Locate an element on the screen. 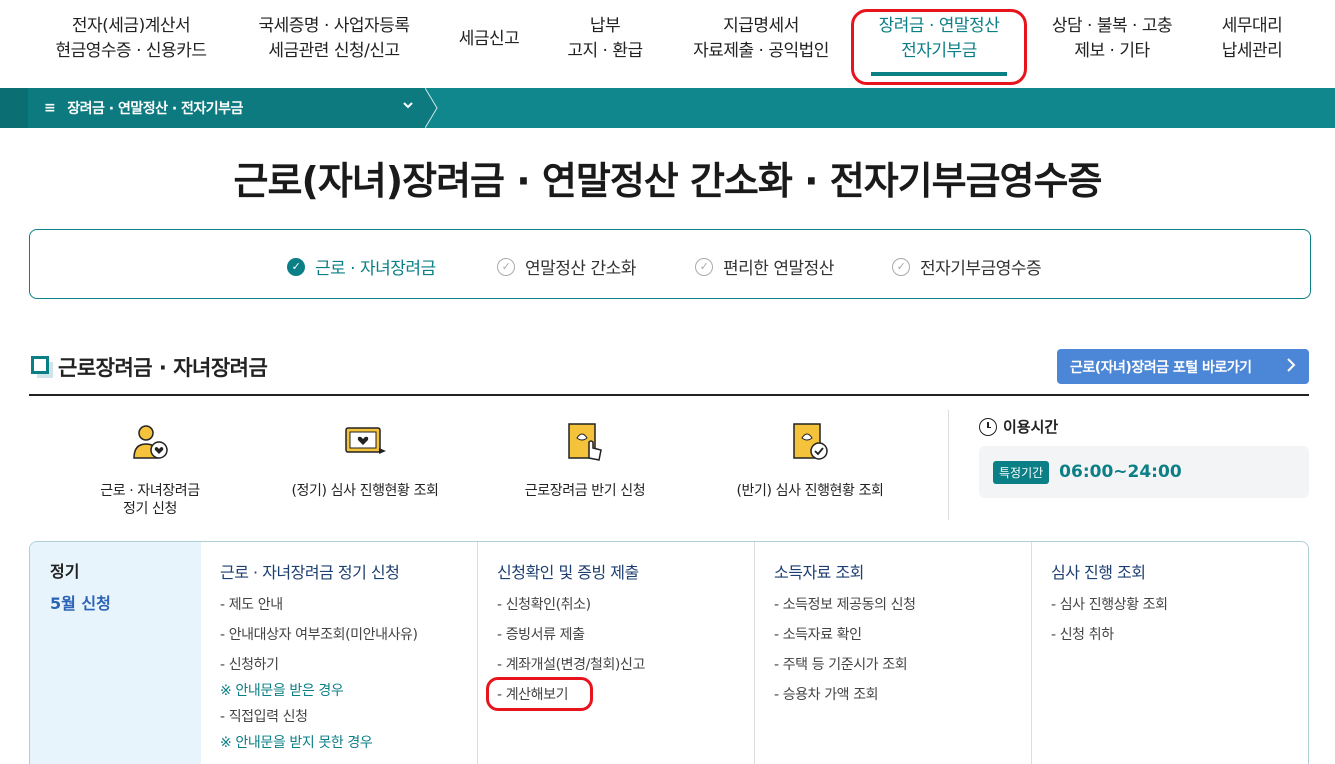  document-check-icon is located at coordinates (810, 442).